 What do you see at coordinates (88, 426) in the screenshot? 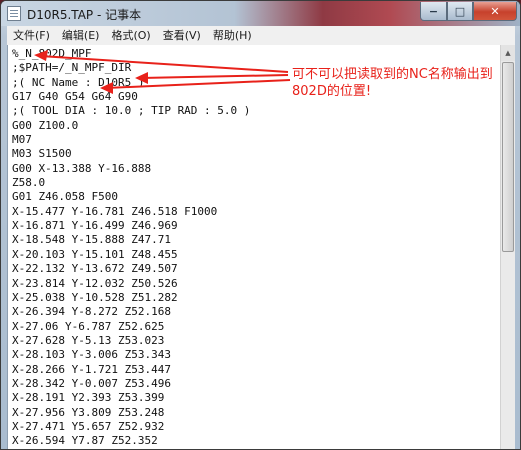
I see `text-line: X-27.471 Y5.657 Z52.932` at bounding box center [88, 426].